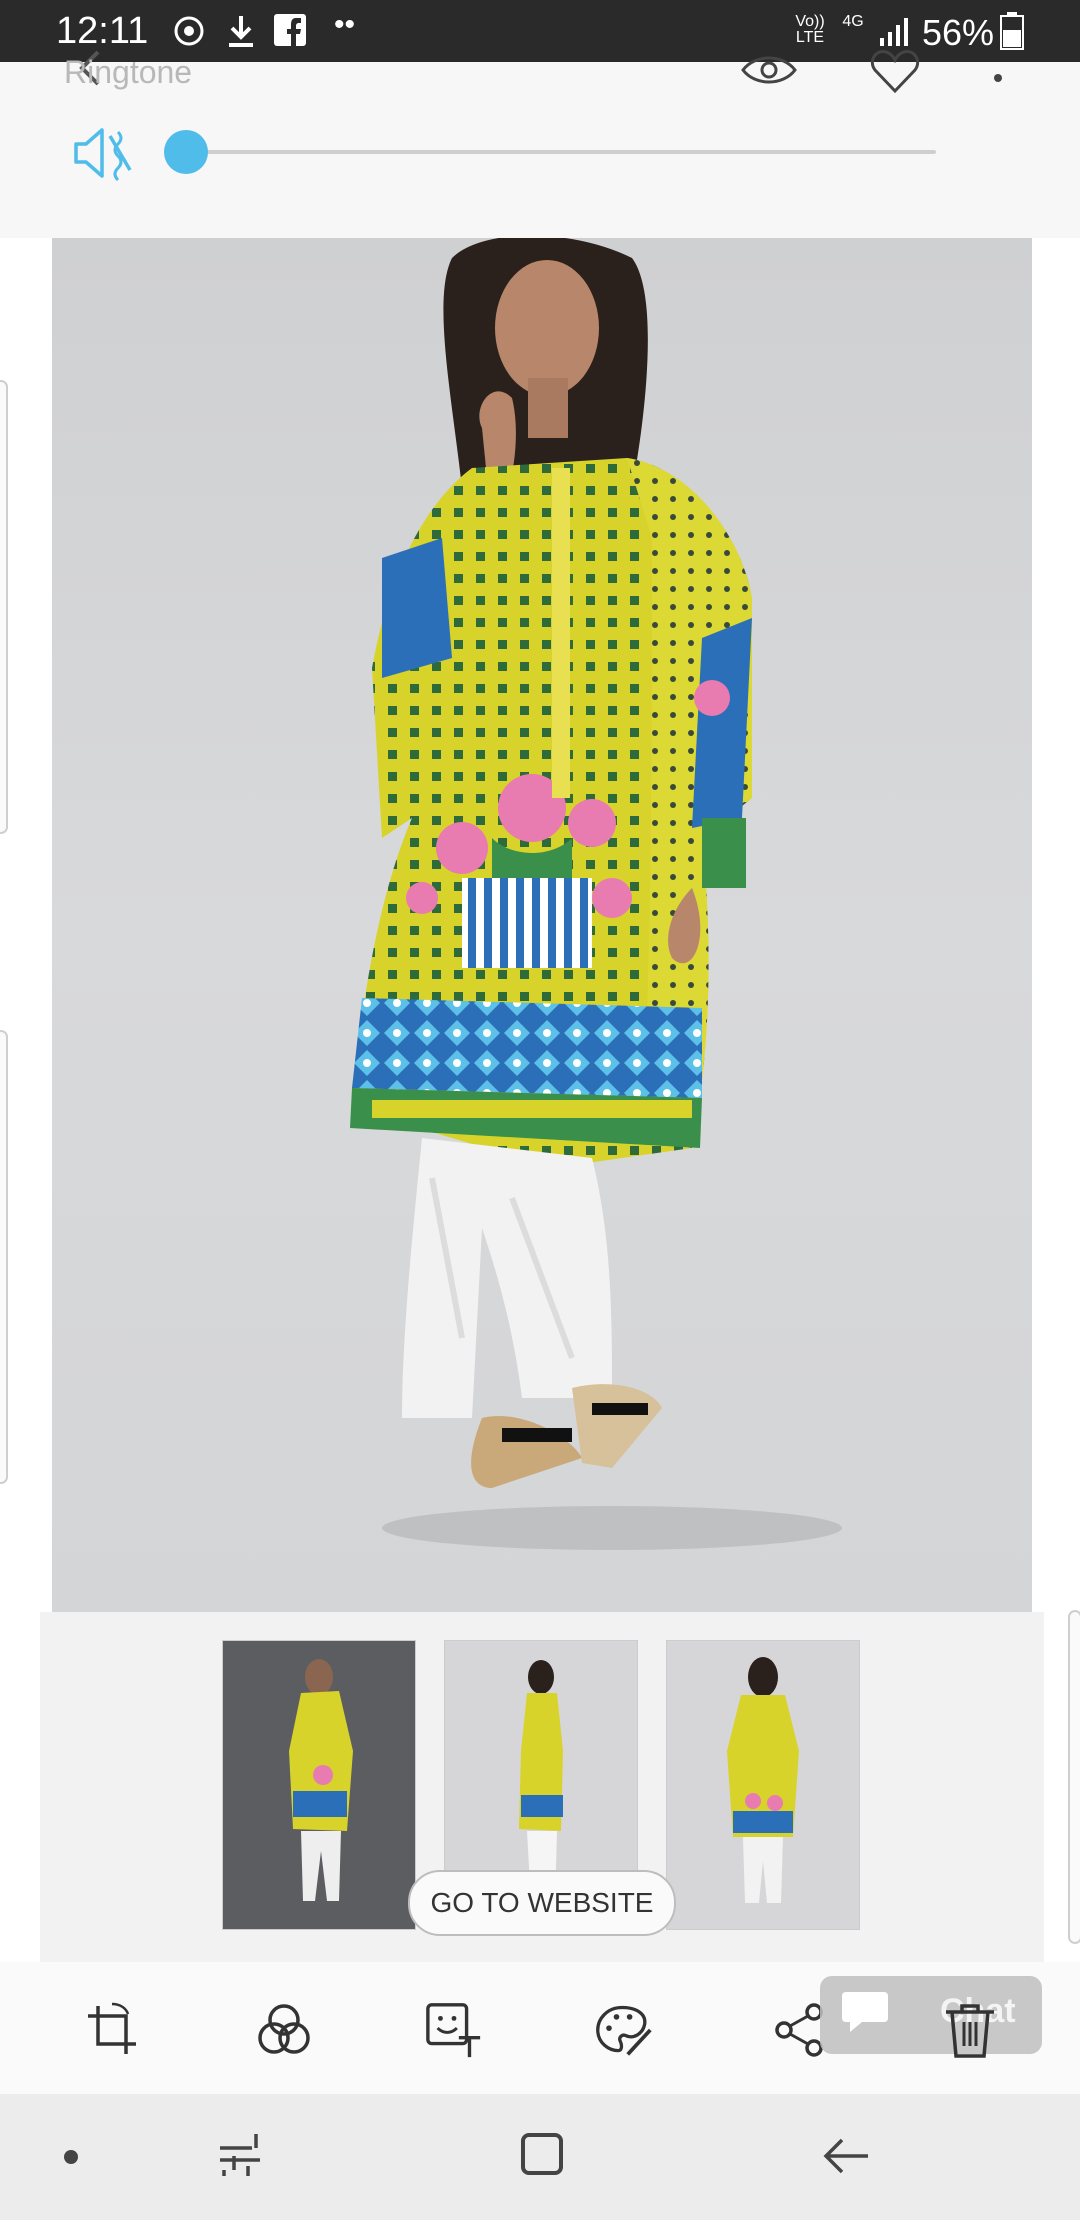 The width and height of the screenshot is (1080, 2220). I want to click on sticker-text-icon, so click(454, 2030).